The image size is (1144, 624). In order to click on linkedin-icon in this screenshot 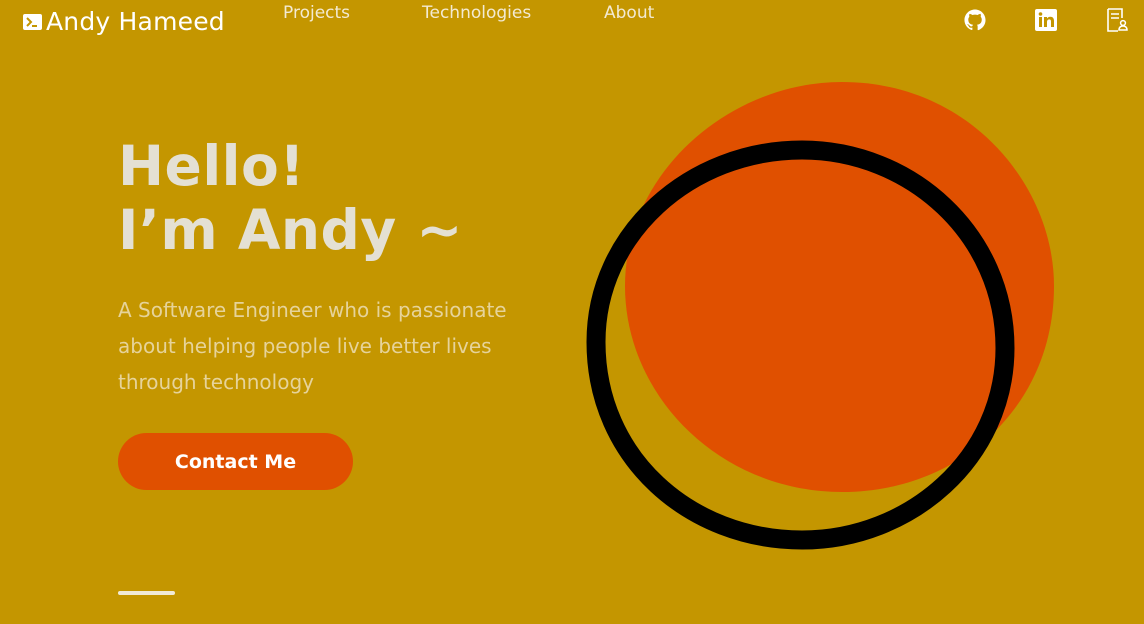, I will do `click(1046, 20)`.